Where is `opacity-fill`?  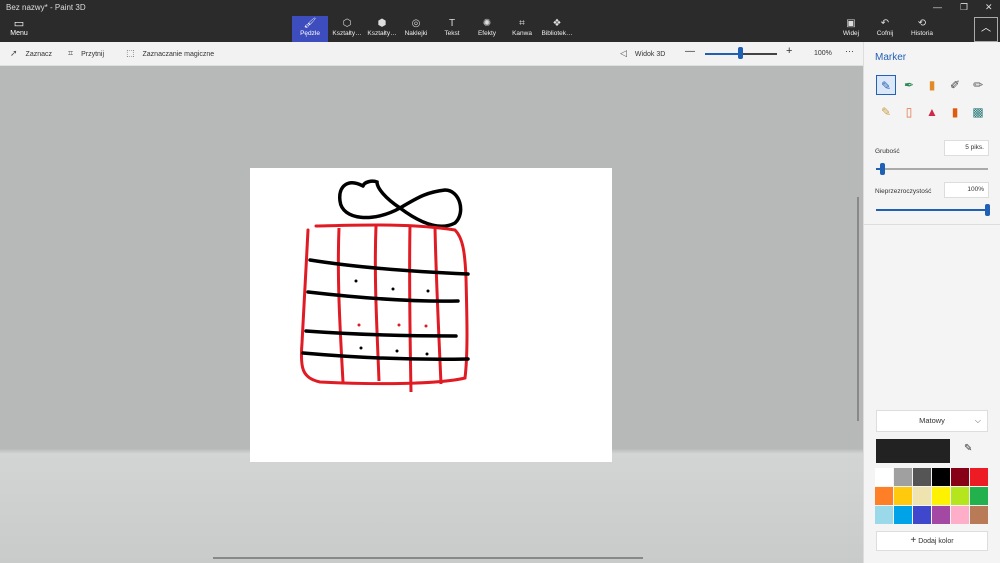
opacity-fill is located at coordinates (932, 210).